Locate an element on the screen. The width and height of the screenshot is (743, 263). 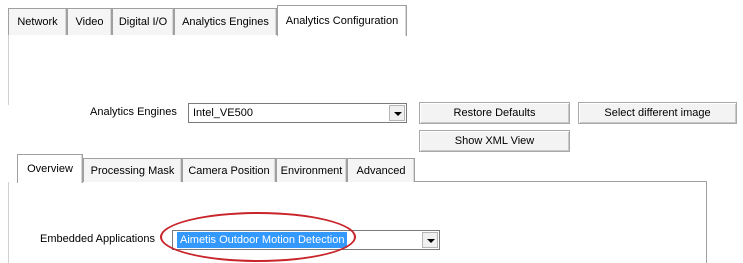
analytics-engines-label: Analytics Engines is located at coordinates (133, 112).